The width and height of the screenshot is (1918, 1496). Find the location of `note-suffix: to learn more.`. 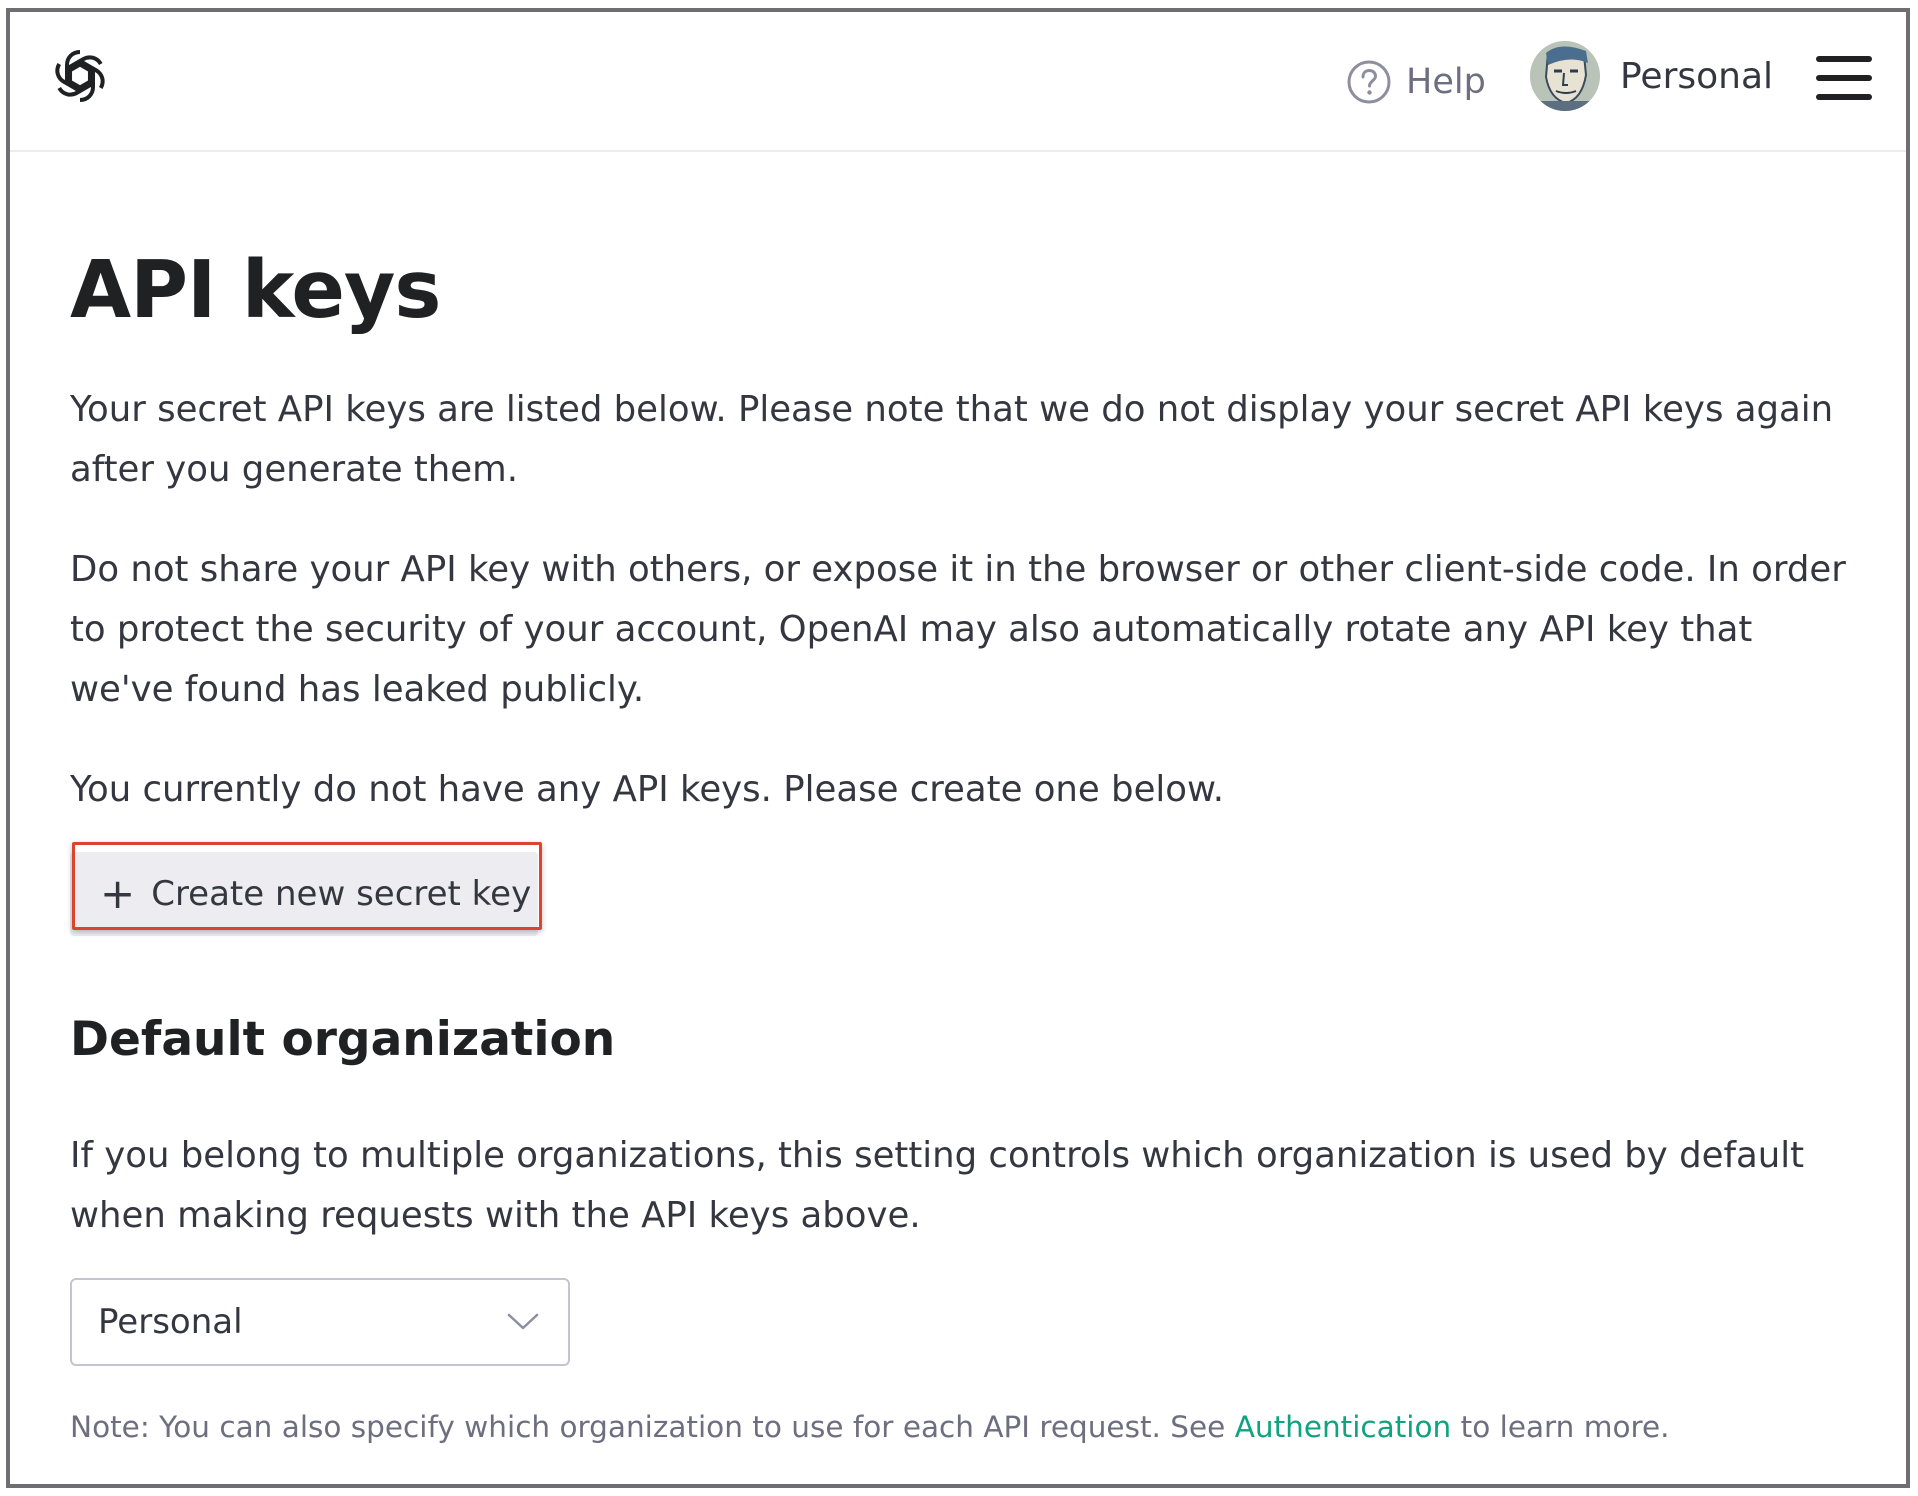

note-suffix: to learn more. is located at coordinates (1560, 1427).